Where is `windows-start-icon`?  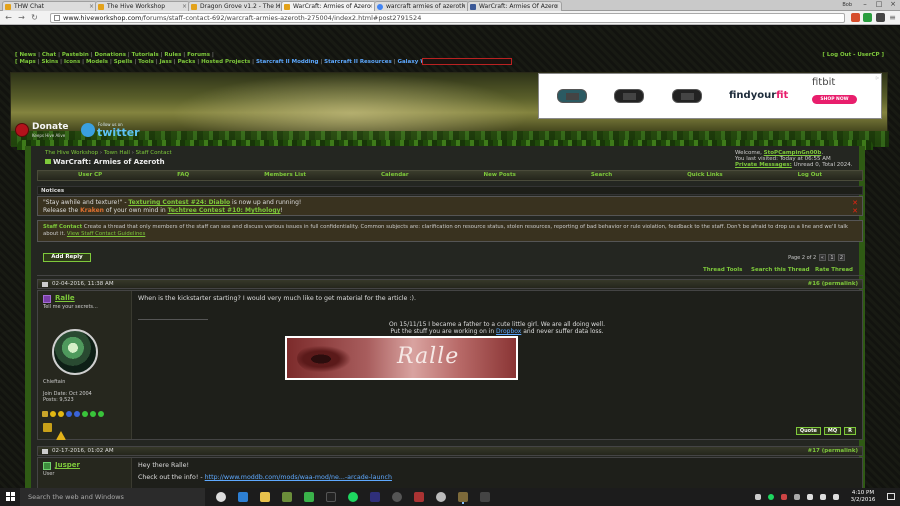
windows-start-icon is located at coordinates (11, 497).